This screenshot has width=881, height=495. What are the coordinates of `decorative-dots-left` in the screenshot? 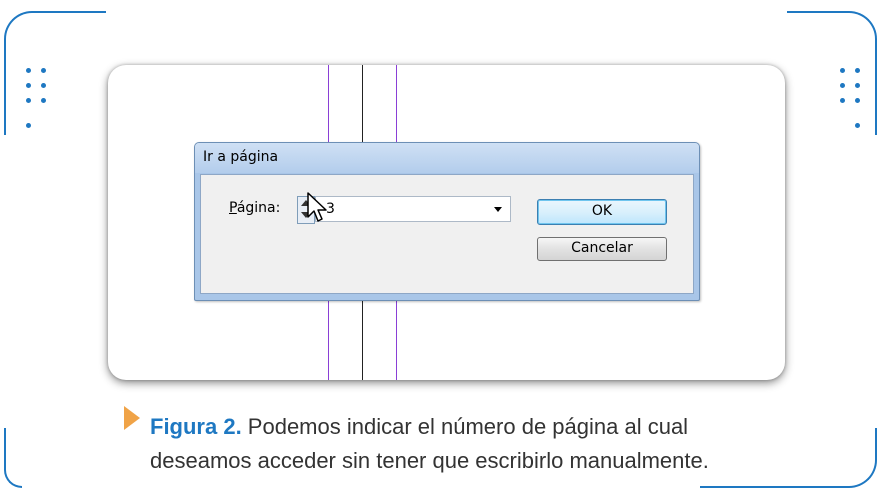 It's located at (40, 99).